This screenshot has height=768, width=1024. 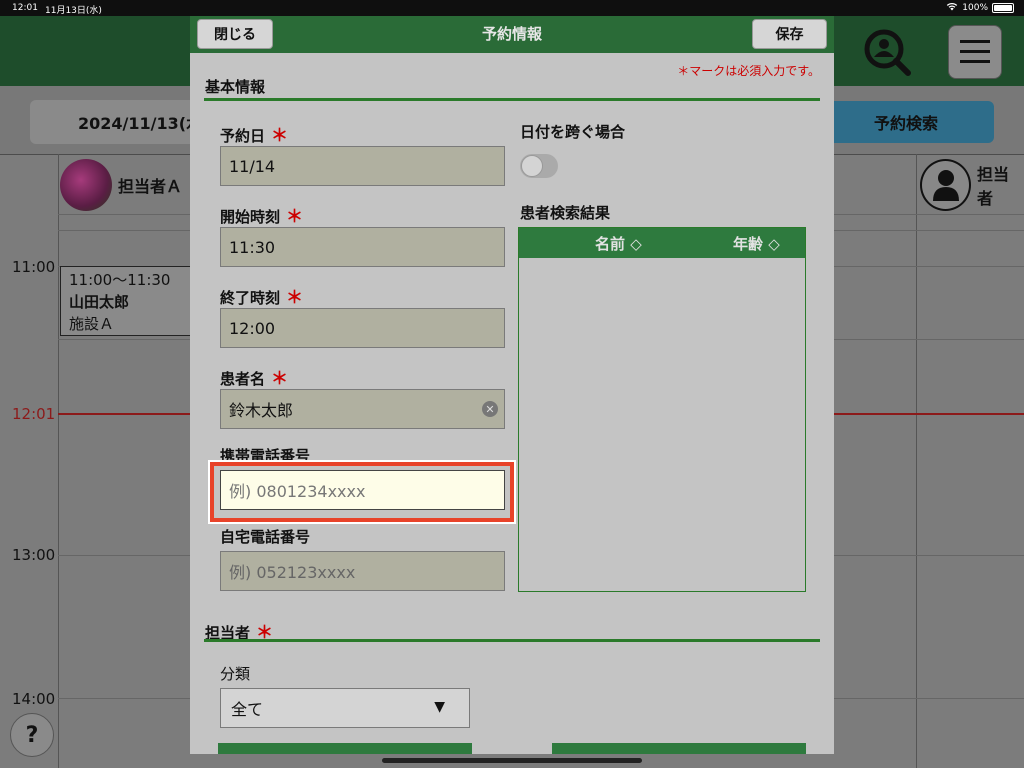 I want to click on appointment-card: 11:00～11:30 山田太郎 施設Ａ, so click(x=127, y=301).